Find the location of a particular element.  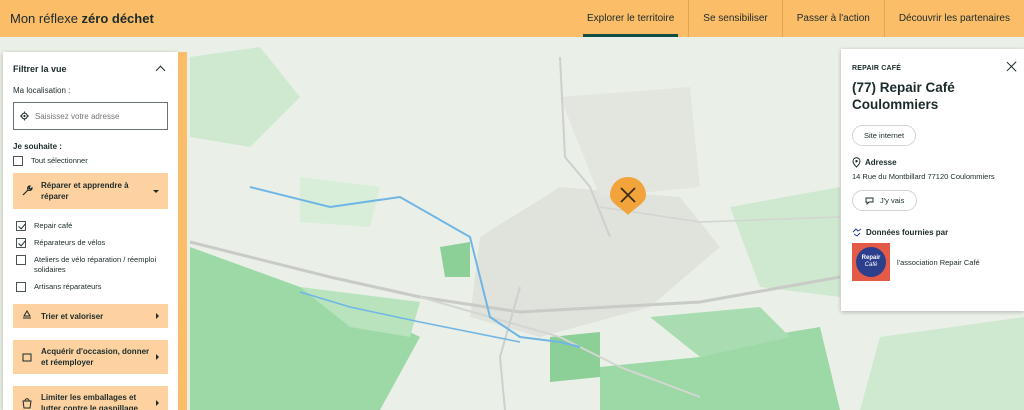

address-heading: Adresse is located at coordinates (932, 162).